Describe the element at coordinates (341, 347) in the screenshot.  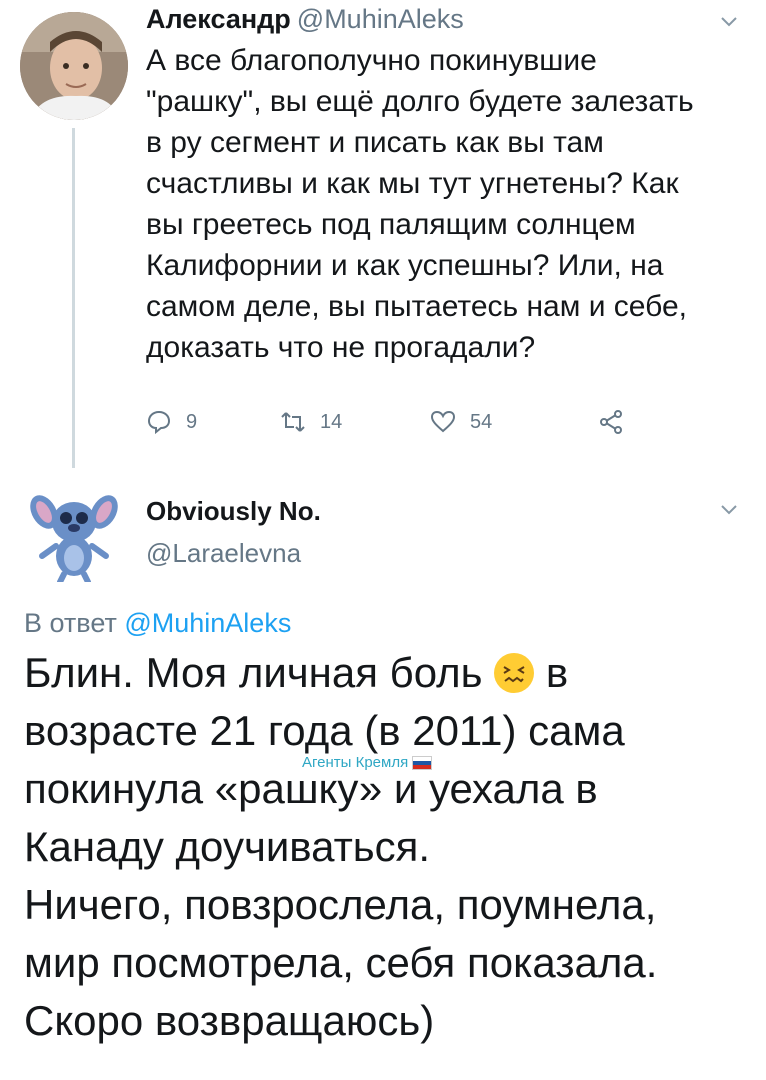
I see `tweet-text-line: доказать что не прогадали?` at that location.